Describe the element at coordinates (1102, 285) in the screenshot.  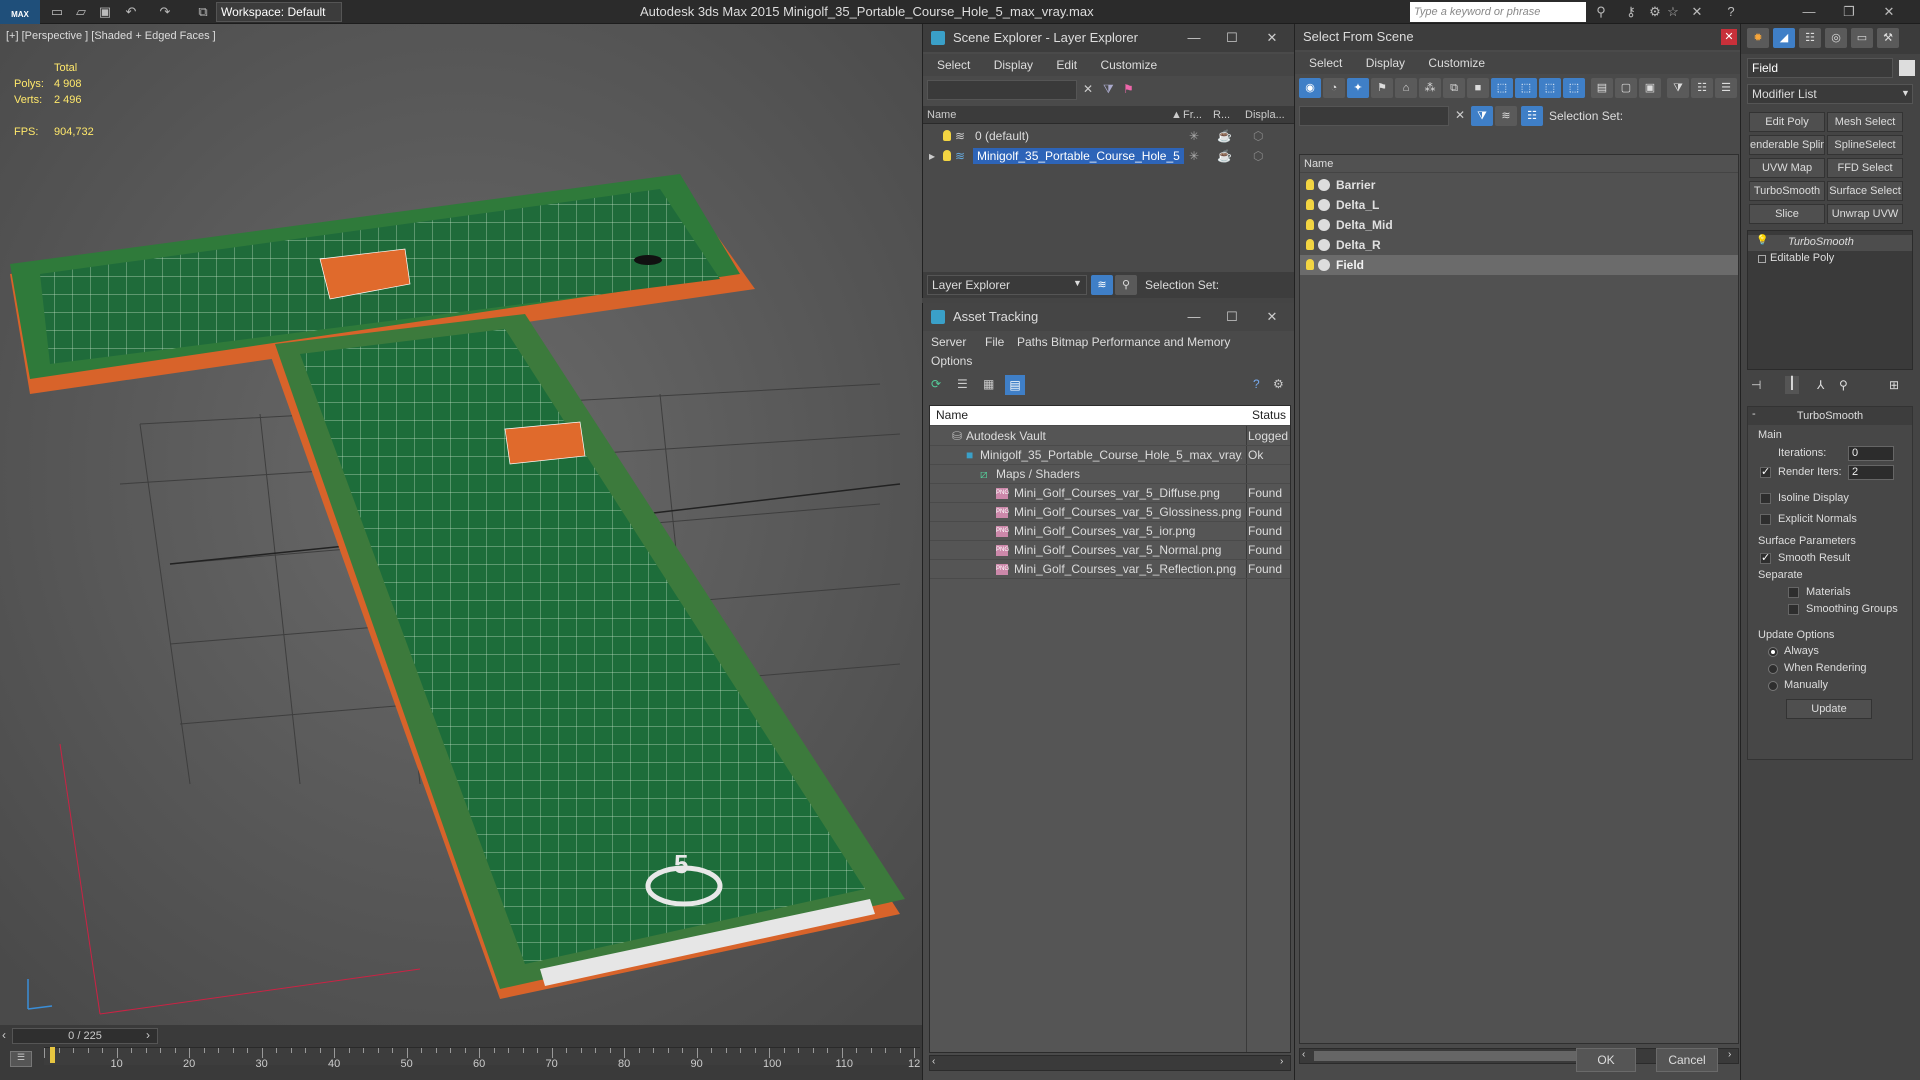
I see `layer-mode-icon: ≋` at that location.